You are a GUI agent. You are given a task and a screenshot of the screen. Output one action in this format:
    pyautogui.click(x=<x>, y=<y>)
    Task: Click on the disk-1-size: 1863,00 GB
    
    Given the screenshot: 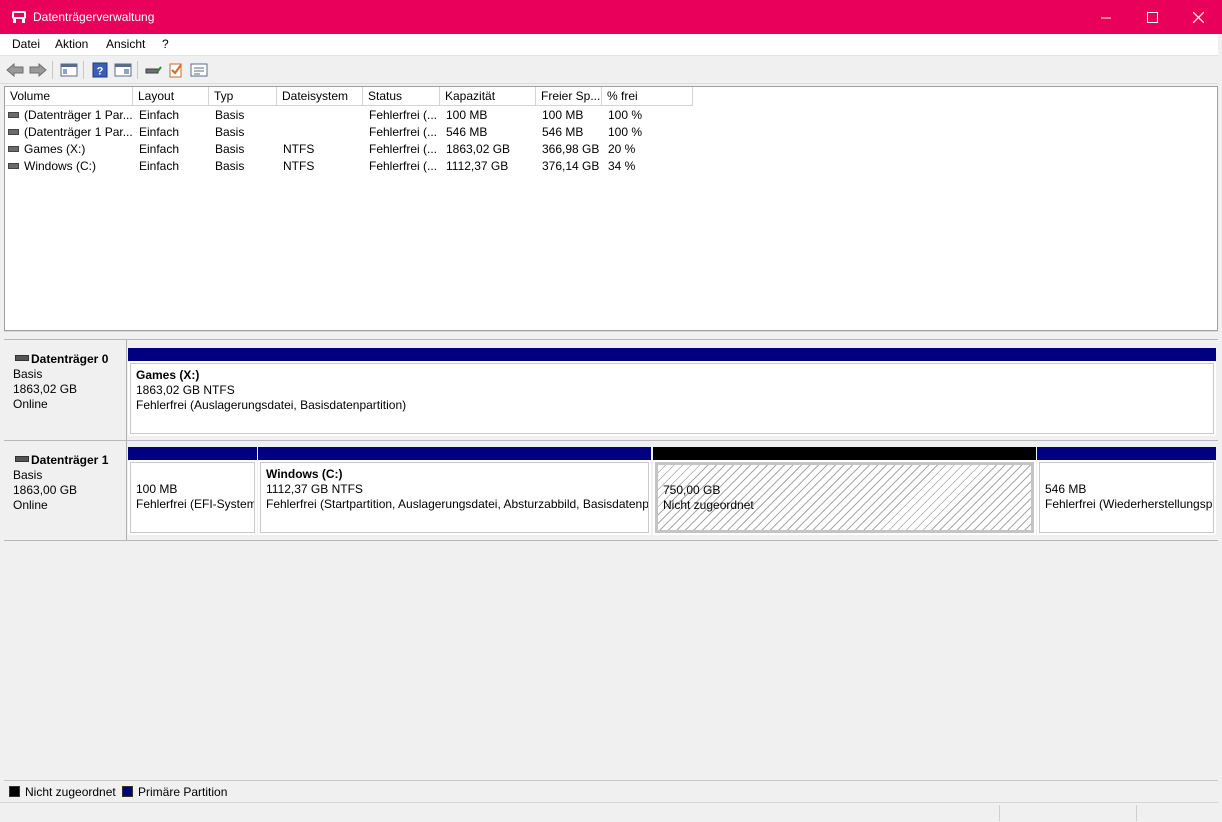 What is the action you would take?
    pyautogui.click(x=45, y=490)
    